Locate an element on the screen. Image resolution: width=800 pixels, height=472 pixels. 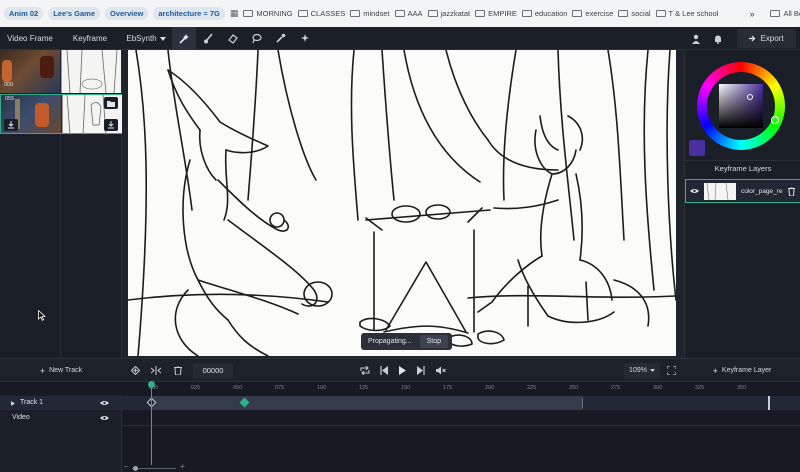
bookmark-folder-empire: EMPIRE is located at coordinates (496, 13).